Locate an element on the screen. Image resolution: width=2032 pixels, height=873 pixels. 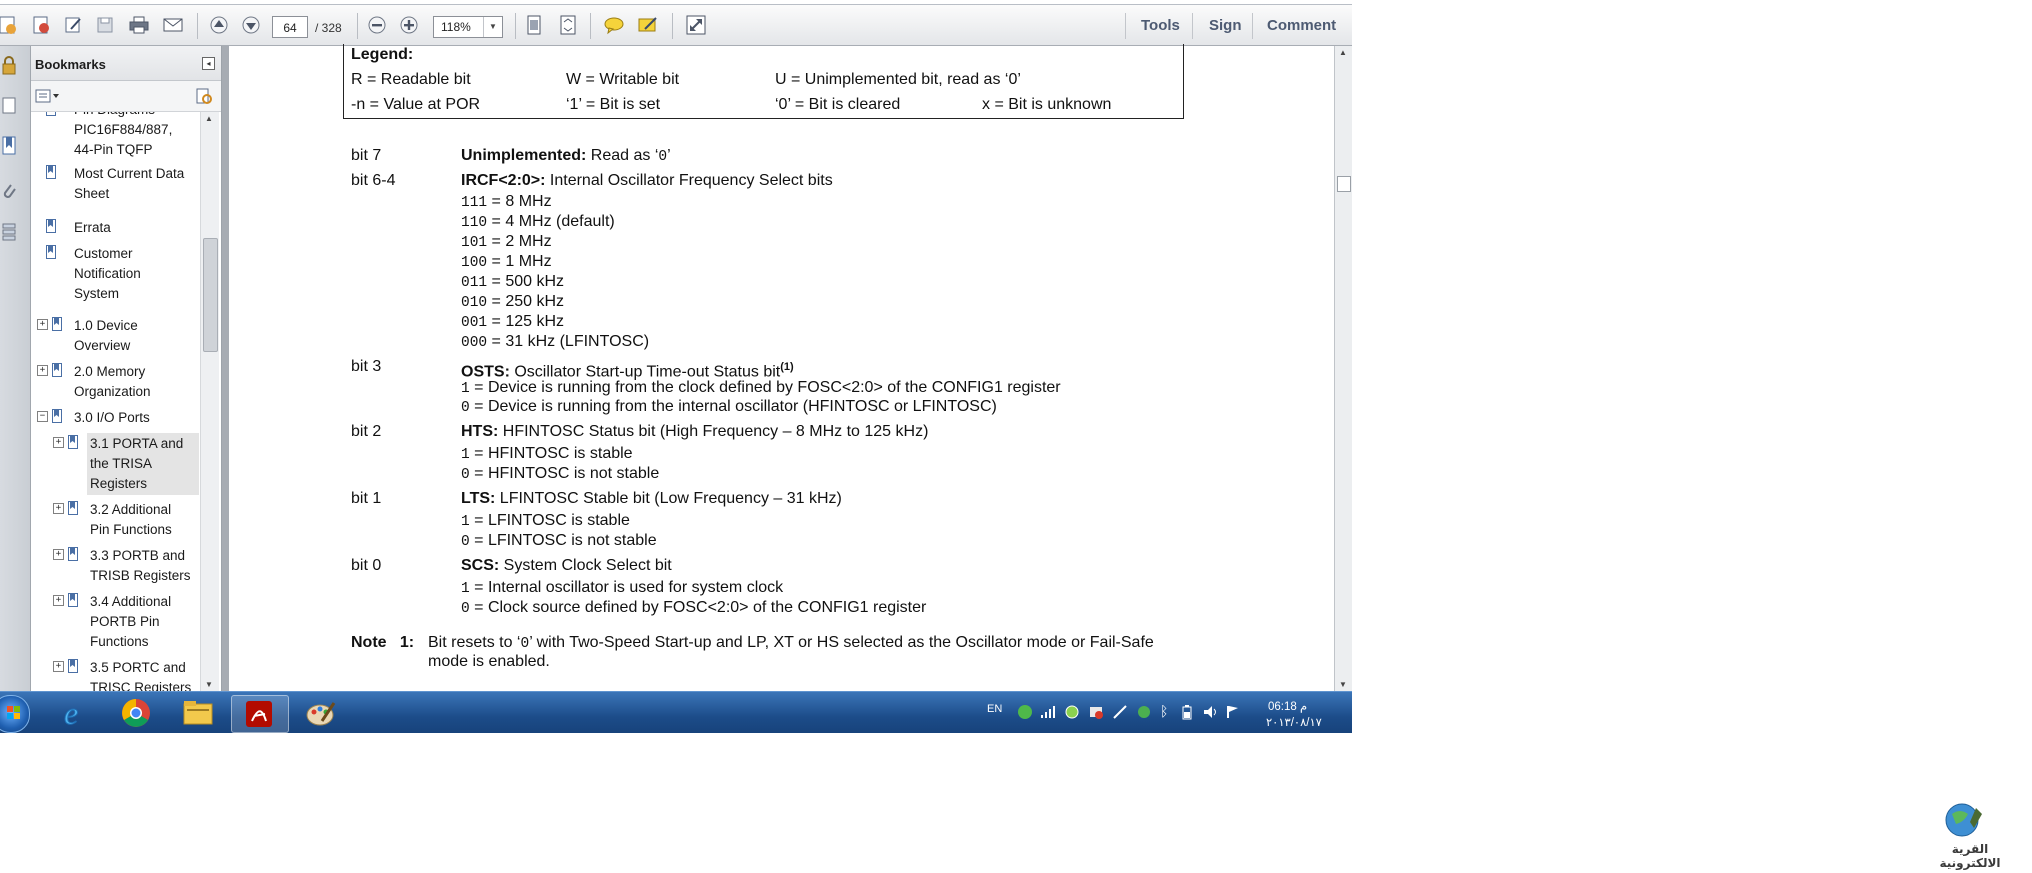
options-menu-icon is located at coordinates (48, 96).